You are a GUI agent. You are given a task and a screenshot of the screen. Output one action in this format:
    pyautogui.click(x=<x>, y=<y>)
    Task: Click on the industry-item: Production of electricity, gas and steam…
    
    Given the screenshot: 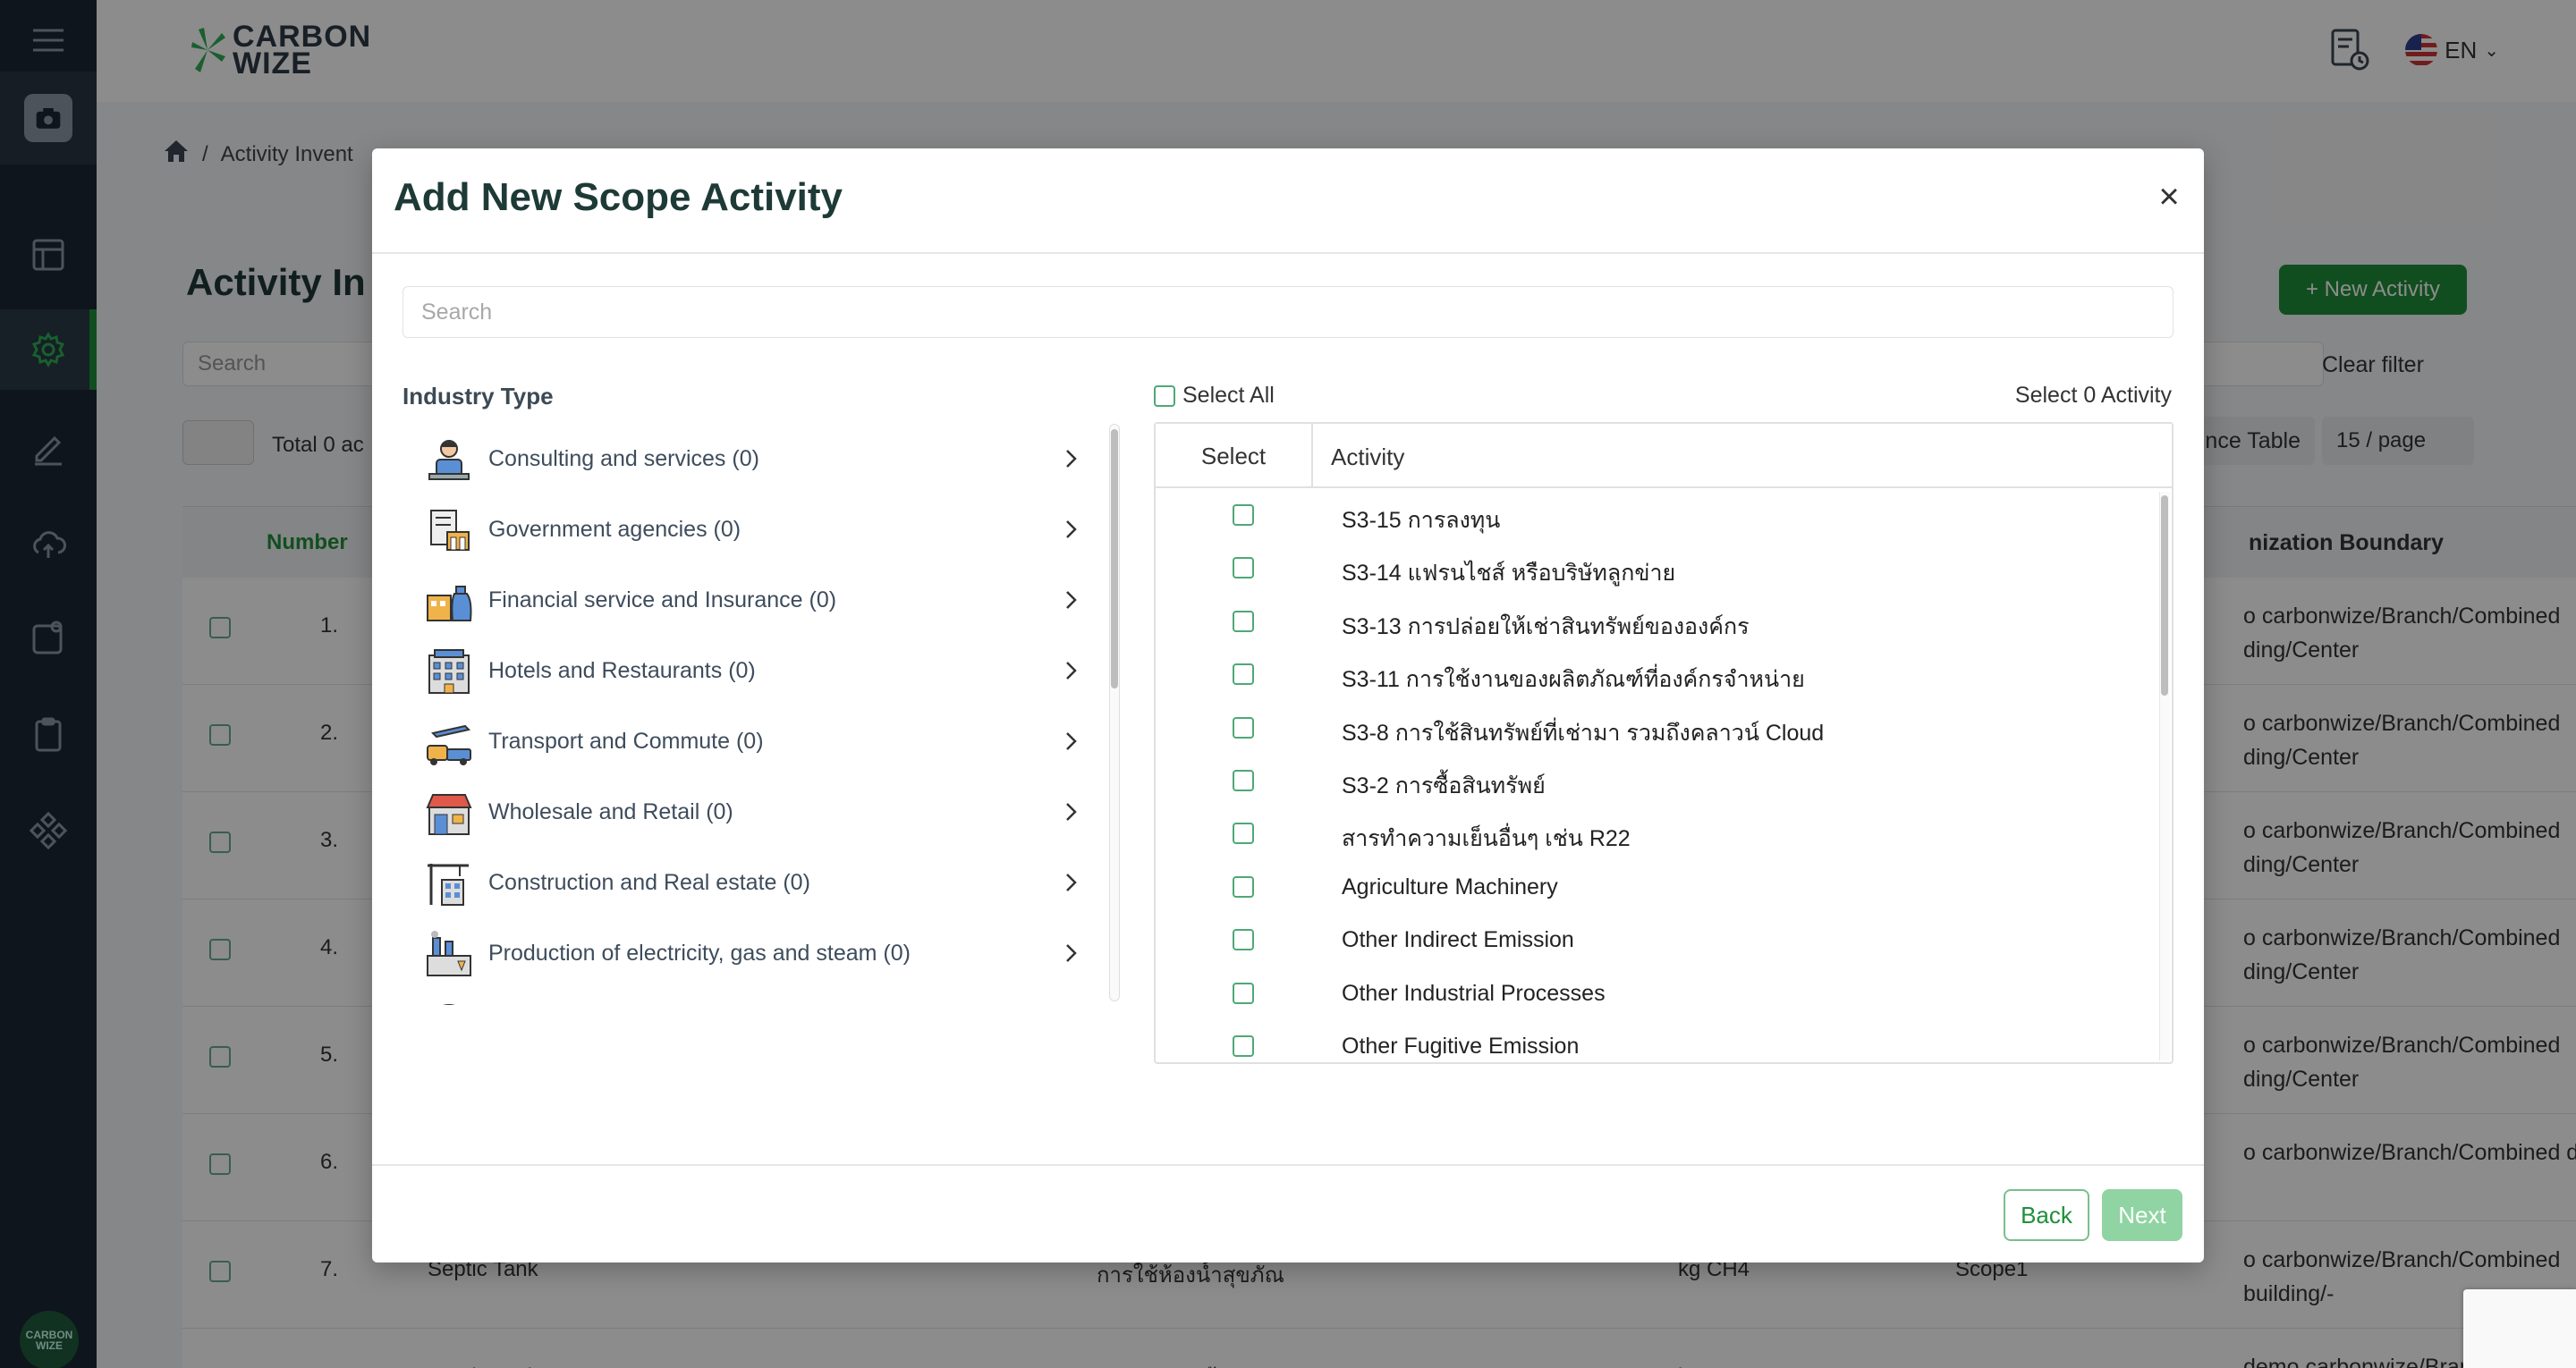 What is the action you would take?
    pyautogui.click(x=755, y=954)
    